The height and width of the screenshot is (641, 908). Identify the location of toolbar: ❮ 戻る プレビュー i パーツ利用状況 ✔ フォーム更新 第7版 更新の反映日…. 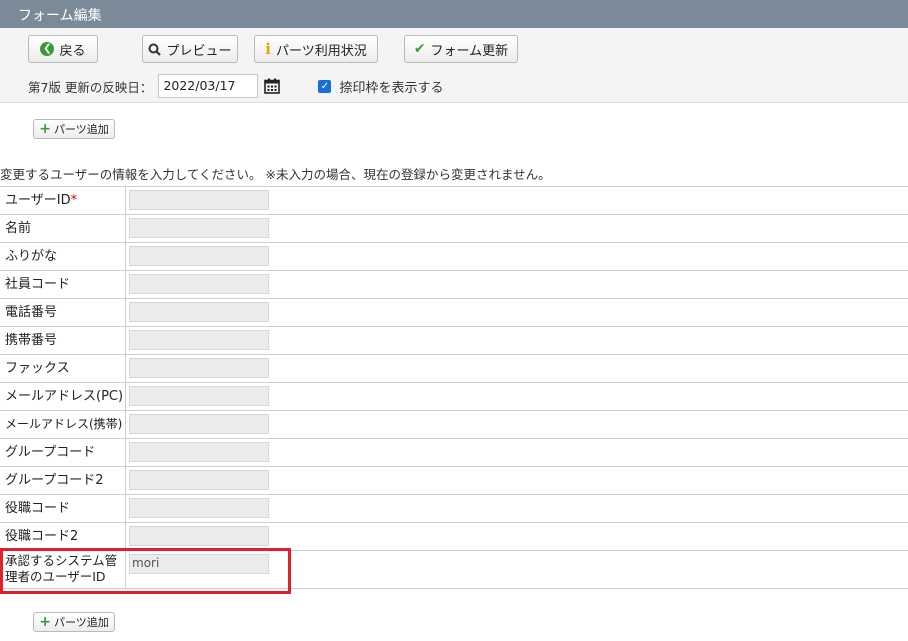
(454, 65).